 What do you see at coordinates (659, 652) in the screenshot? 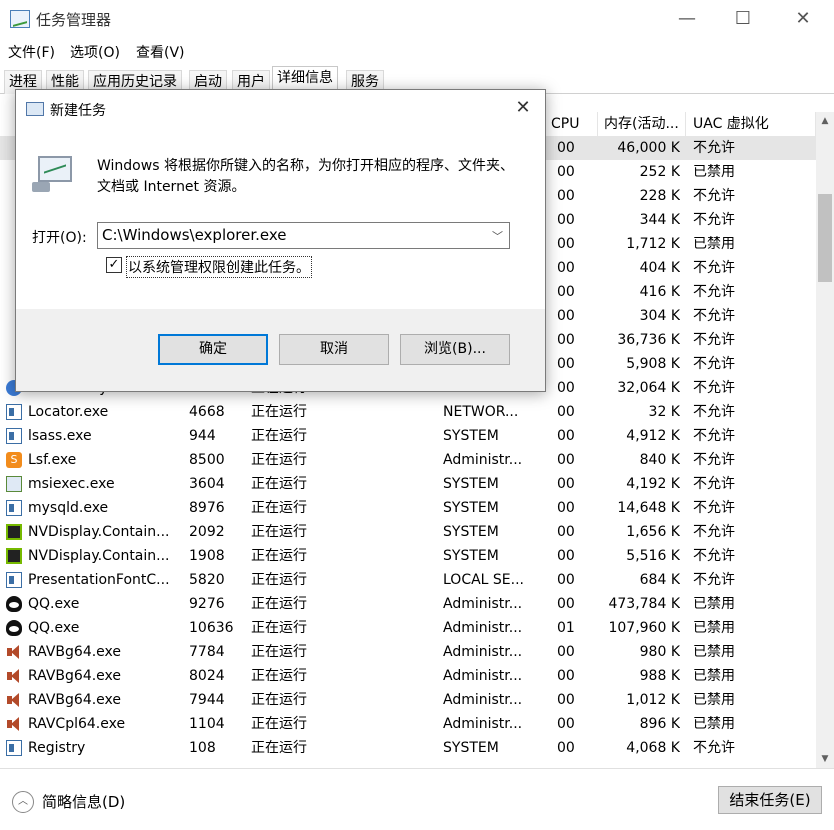
I see `process-memory: 980 K` at bounding box center [659, 652].